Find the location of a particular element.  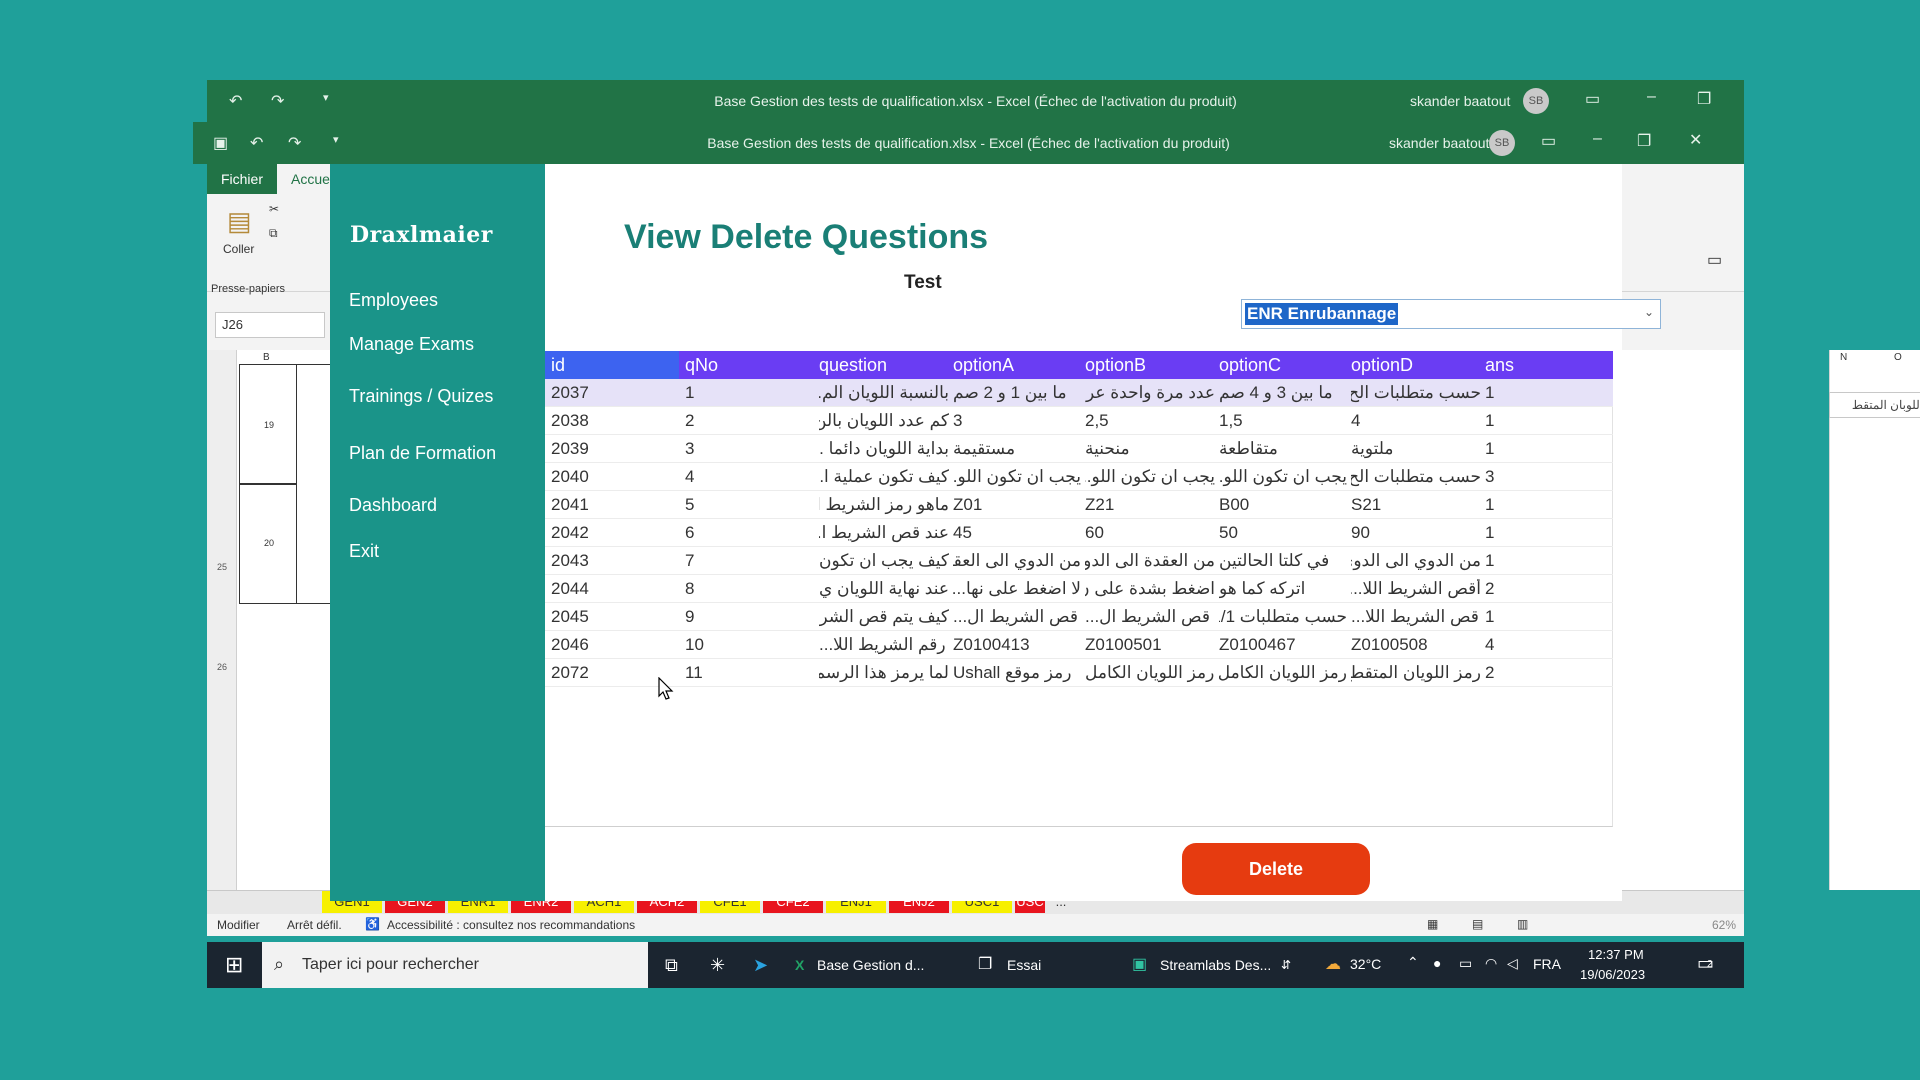

cell-optionc: 50 is located at coordinates (1283, 533).